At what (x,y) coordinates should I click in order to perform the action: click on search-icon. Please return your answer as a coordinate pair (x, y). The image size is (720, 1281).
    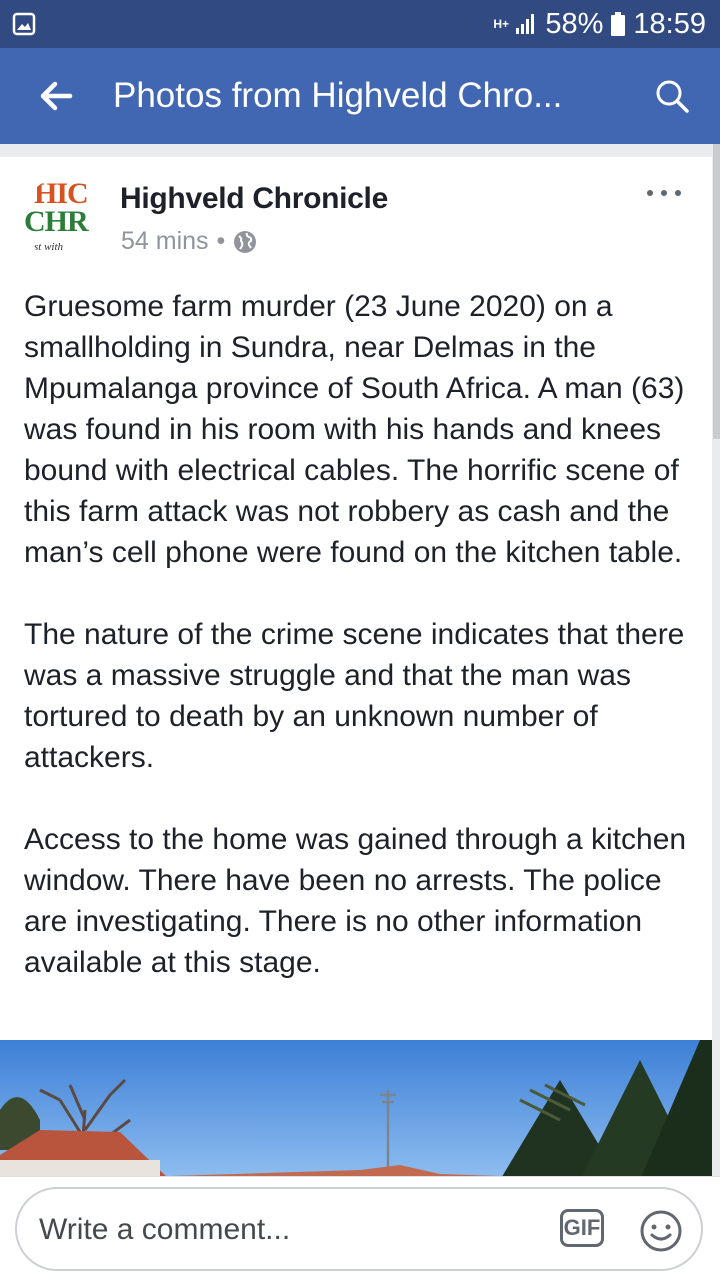
    Looking at the image, I should click on (672, 96).